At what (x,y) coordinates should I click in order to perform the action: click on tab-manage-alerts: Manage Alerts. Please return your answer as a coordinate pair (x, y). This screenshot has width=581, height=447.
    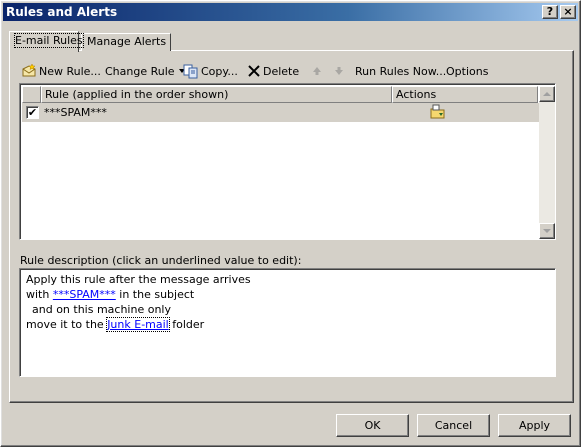
    Looking at the image, I should click on (126, 42).